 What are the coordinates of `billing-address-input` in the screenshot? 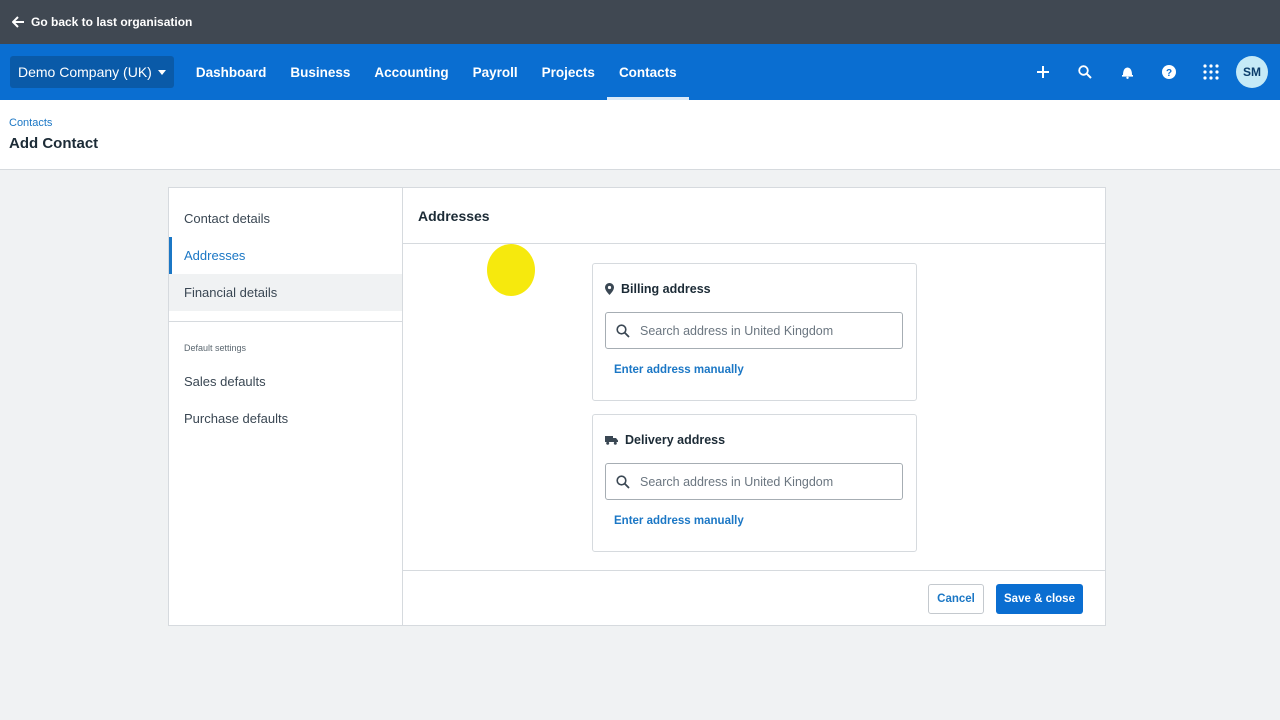 It's located at (760, 330).